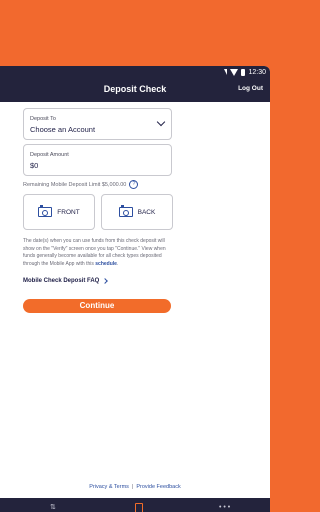 The width and height of the screenshot is (320, 512). Describe the element at coordinates (97, 160) in the screenshot. I see `deposit-amount-field: Deposit Amount $0` at that location.